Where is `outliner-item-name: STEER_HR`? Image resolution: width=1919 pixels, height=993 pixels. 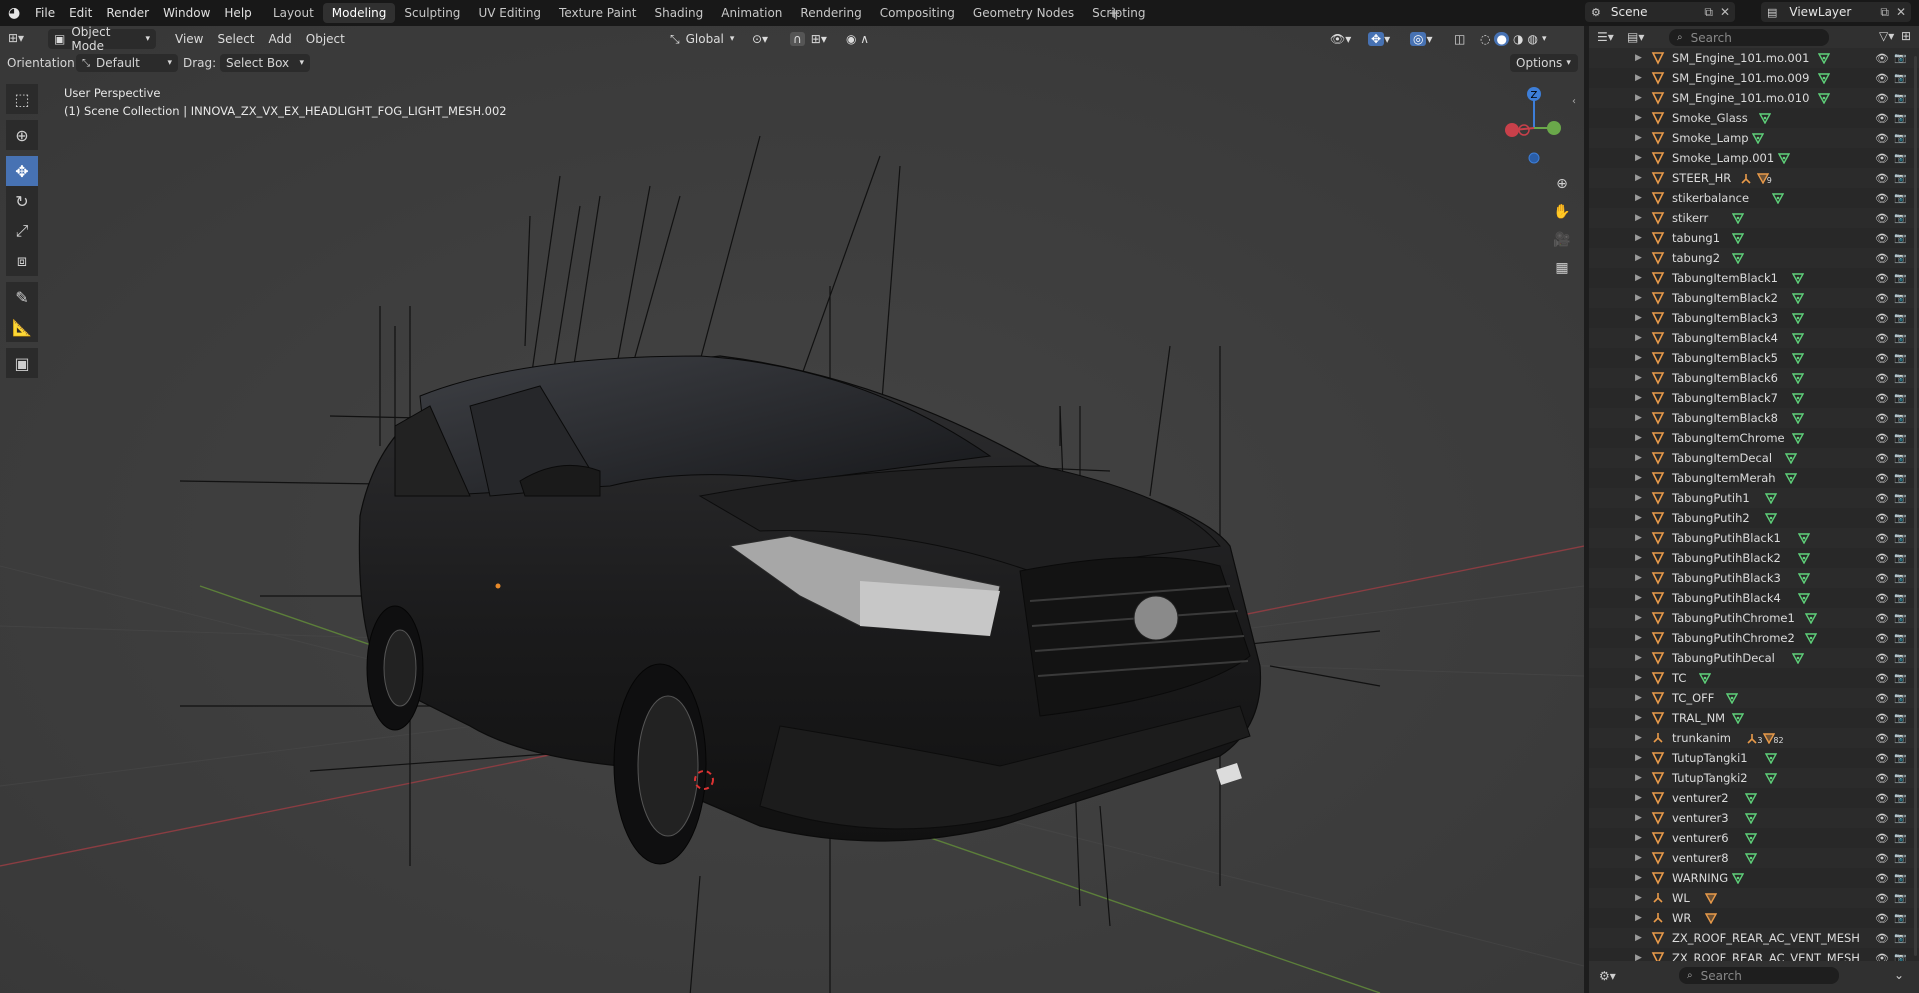
outliner-item-name: STEER_HR is located at coordinates (1701, 178).